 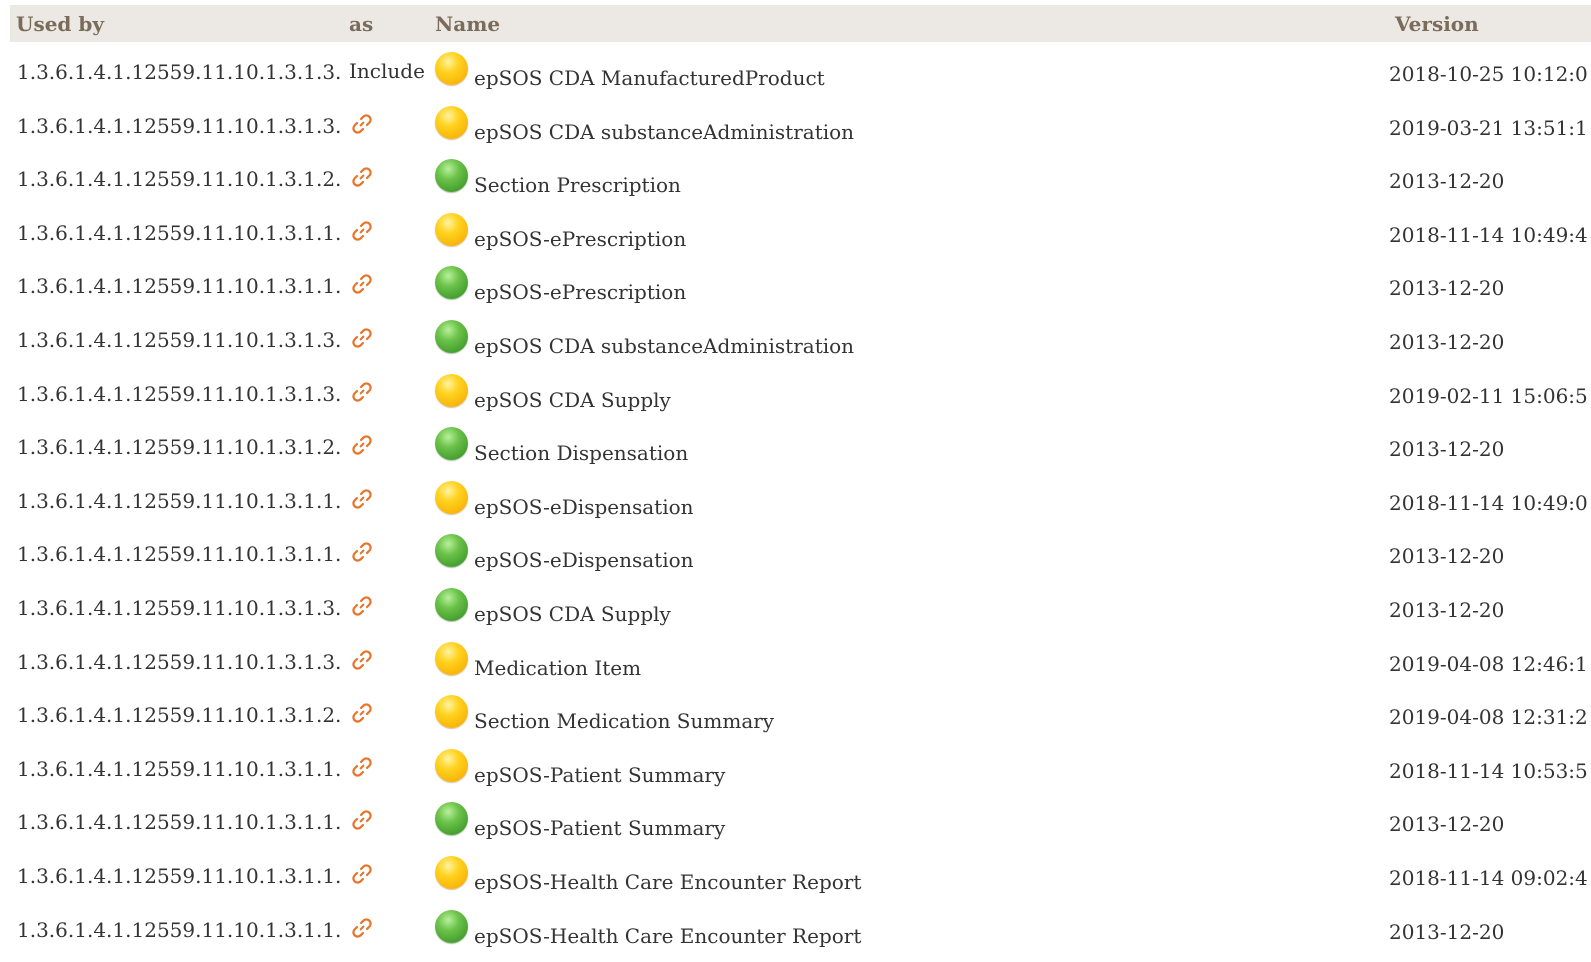 I want to click on name-cell: epSOS-eDispensation, so click(x=908, y=551).